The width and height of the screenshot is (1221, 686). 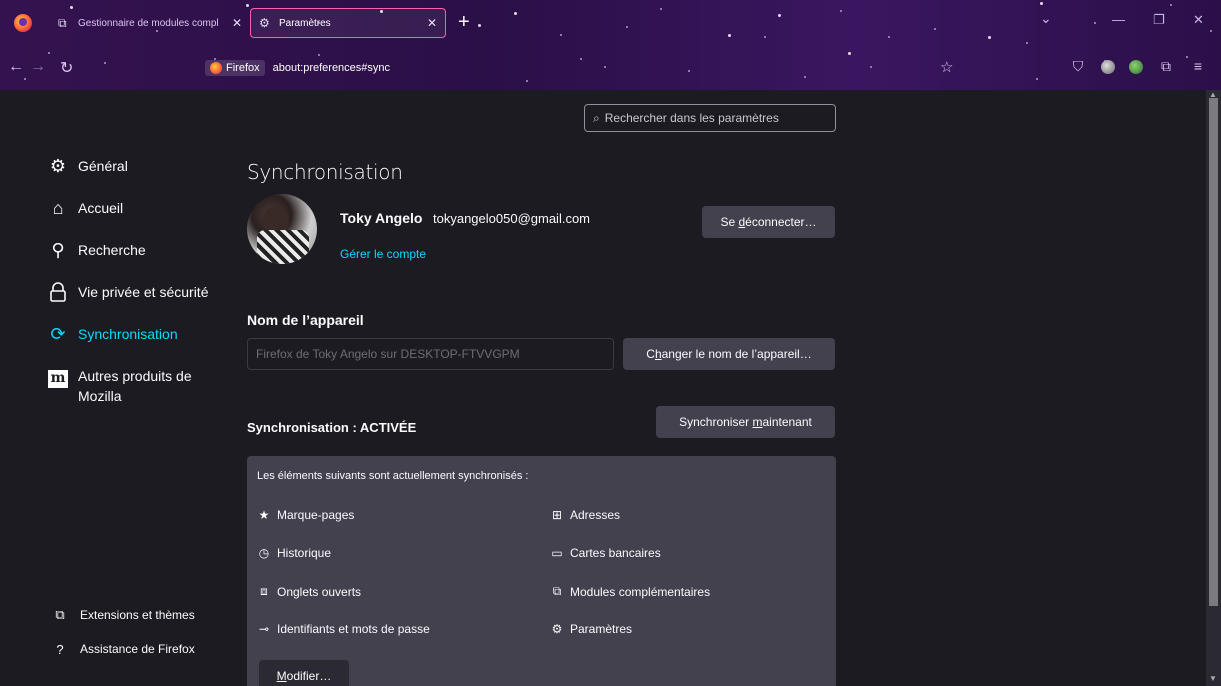 What do you see at coordinates (512, 218) in the screenshot?
I see `account-email: tokyangelo050@gmail.com` at bounding box center [512, 218].